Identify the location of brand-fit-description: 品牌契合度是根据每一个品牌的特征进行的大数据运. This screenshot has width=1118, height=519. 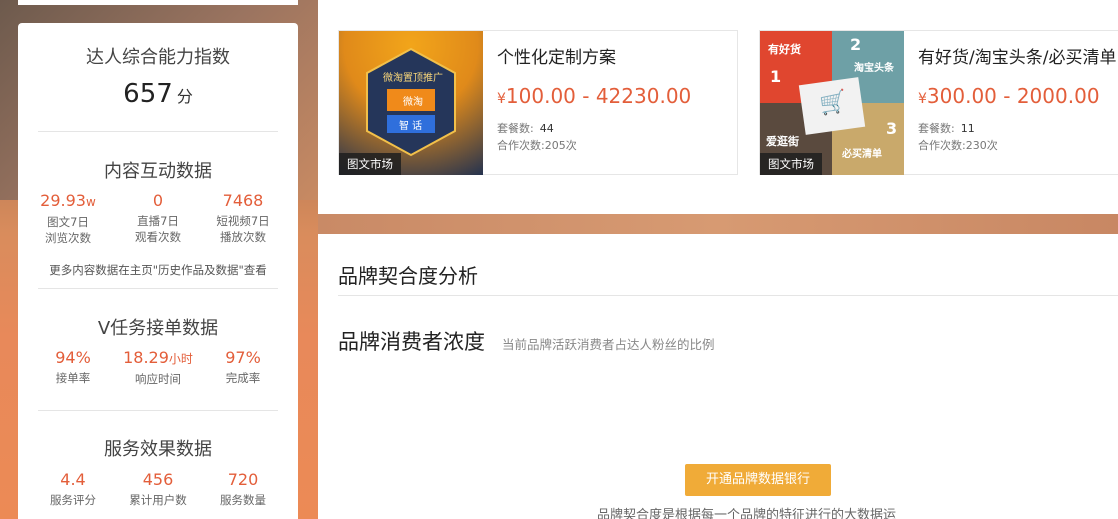
(747, 513).